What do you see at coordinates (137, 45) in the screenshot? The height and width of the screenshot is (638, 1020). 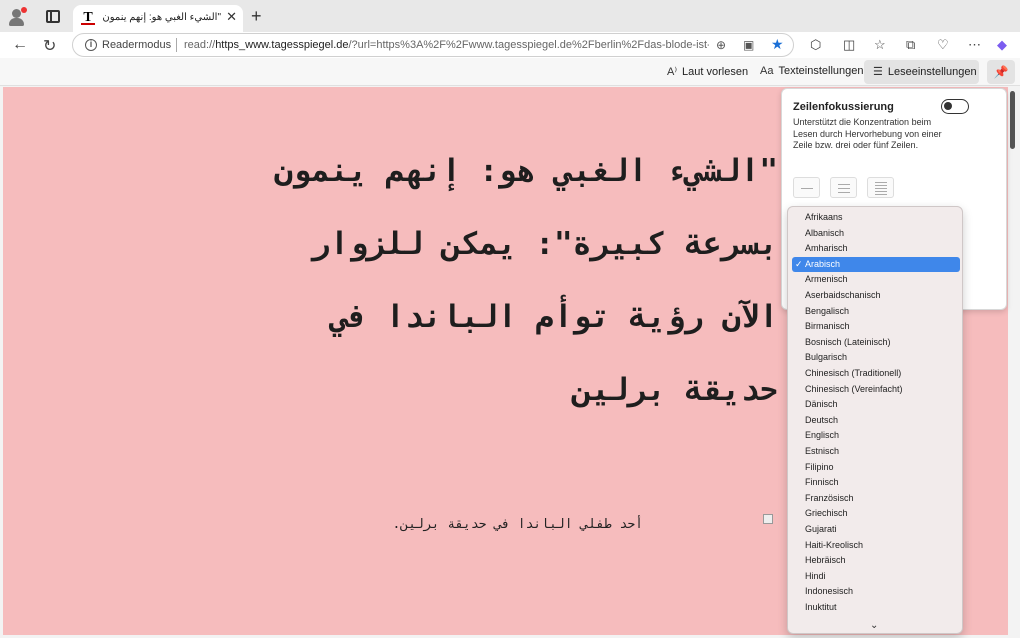 I see `reader-mode-label: Readermodus` at bounding box center [137, 45].